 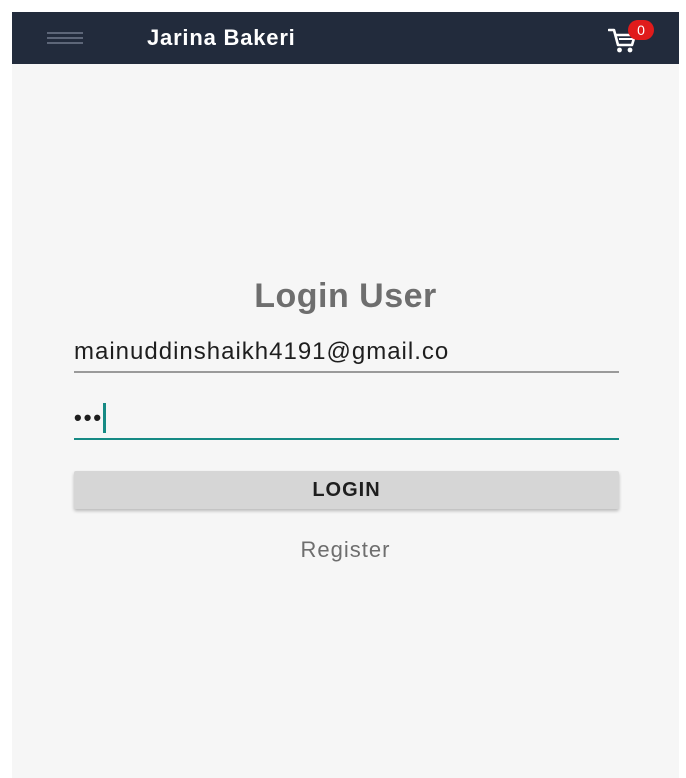 I want to click on password-mask: •••, so click(x=89, y=417).